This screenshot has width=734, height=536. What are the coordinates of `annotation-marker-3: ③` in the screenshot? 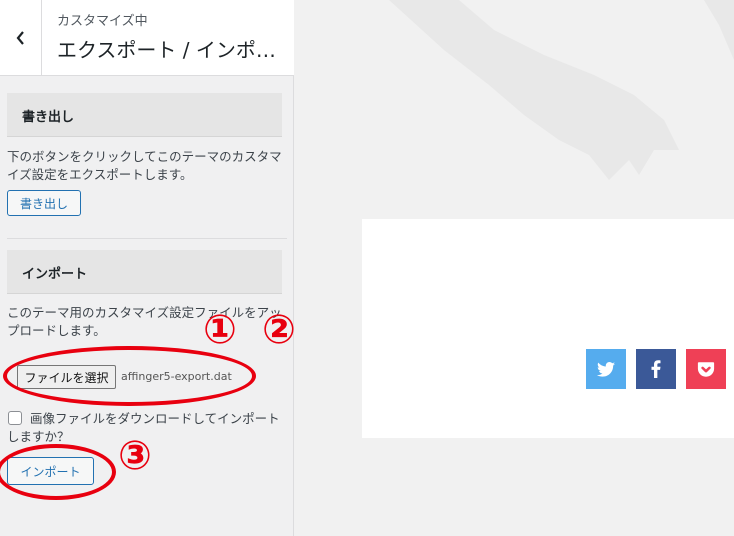 It's located at (135, 456).